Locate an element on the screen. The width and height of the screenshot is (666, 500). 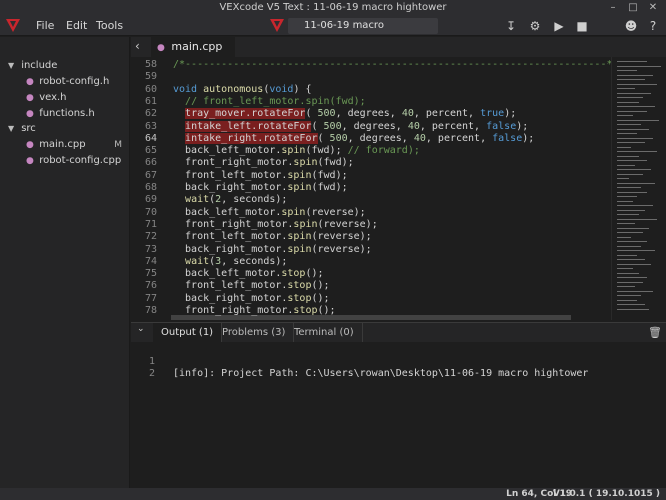
line-number: 71 is located at coordinates (150, 224).